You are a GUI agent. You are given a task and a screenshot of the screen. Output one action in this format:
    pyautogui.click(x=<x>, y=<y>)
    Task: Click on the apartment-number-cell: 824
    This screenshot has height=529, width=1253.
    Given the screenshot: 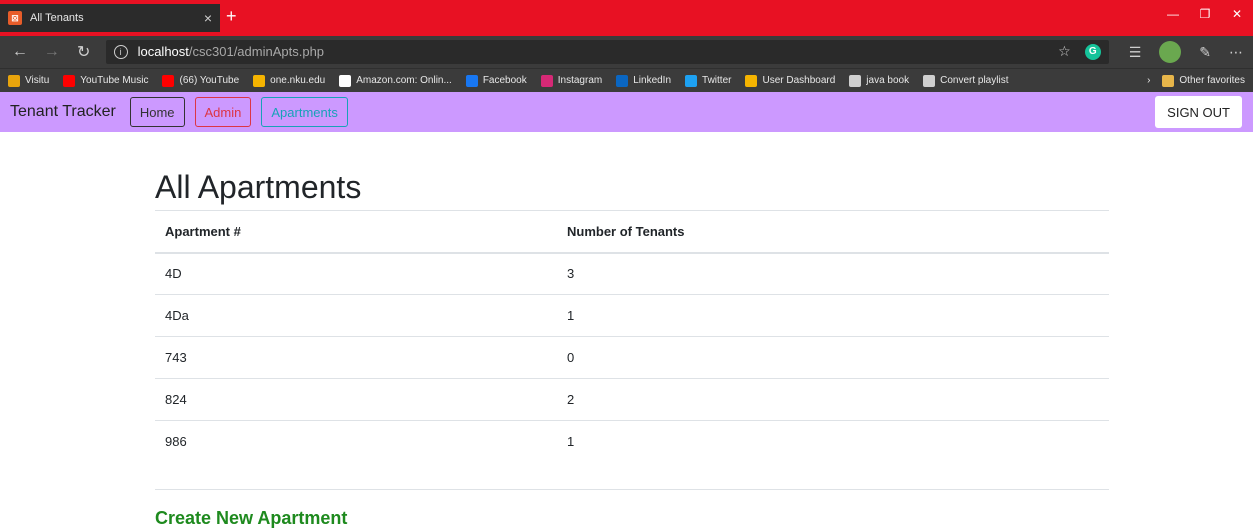 What is the action you would take?
    pyautogui.click(x=356, y=399)
    